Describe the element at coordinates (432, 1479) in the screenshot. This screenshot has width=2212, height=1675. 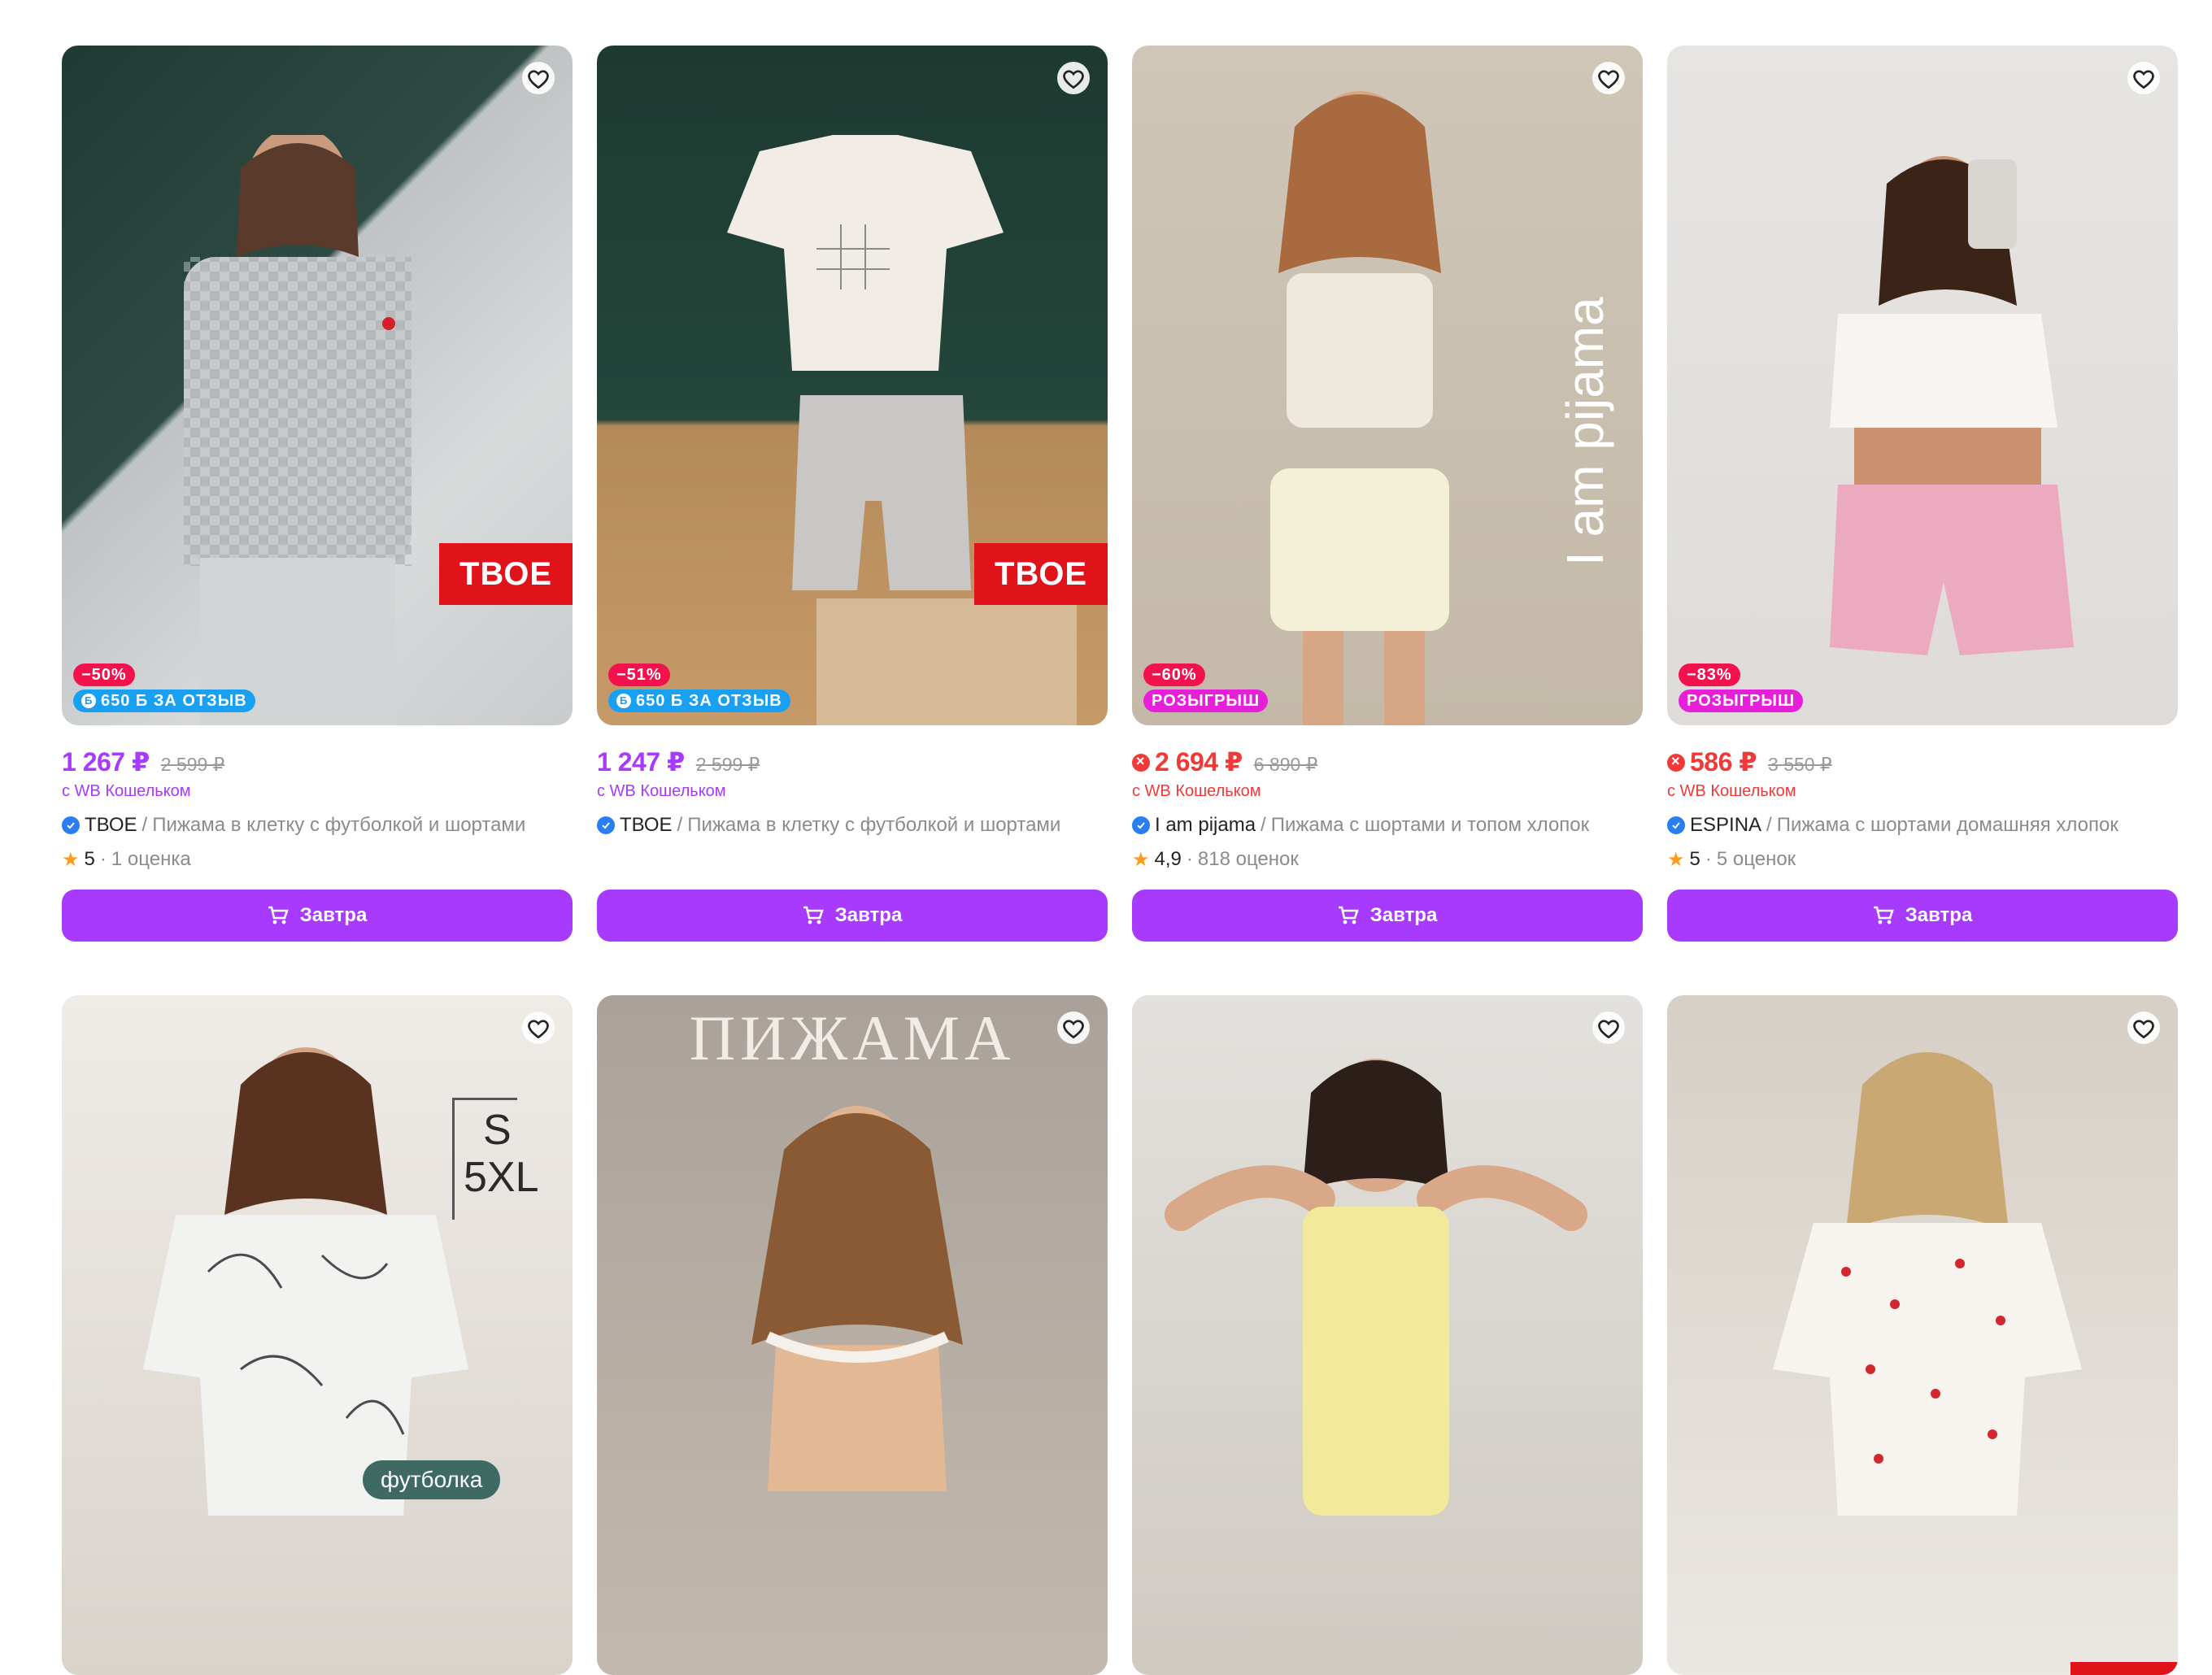
I see `variant-chip: футболка` at that location.